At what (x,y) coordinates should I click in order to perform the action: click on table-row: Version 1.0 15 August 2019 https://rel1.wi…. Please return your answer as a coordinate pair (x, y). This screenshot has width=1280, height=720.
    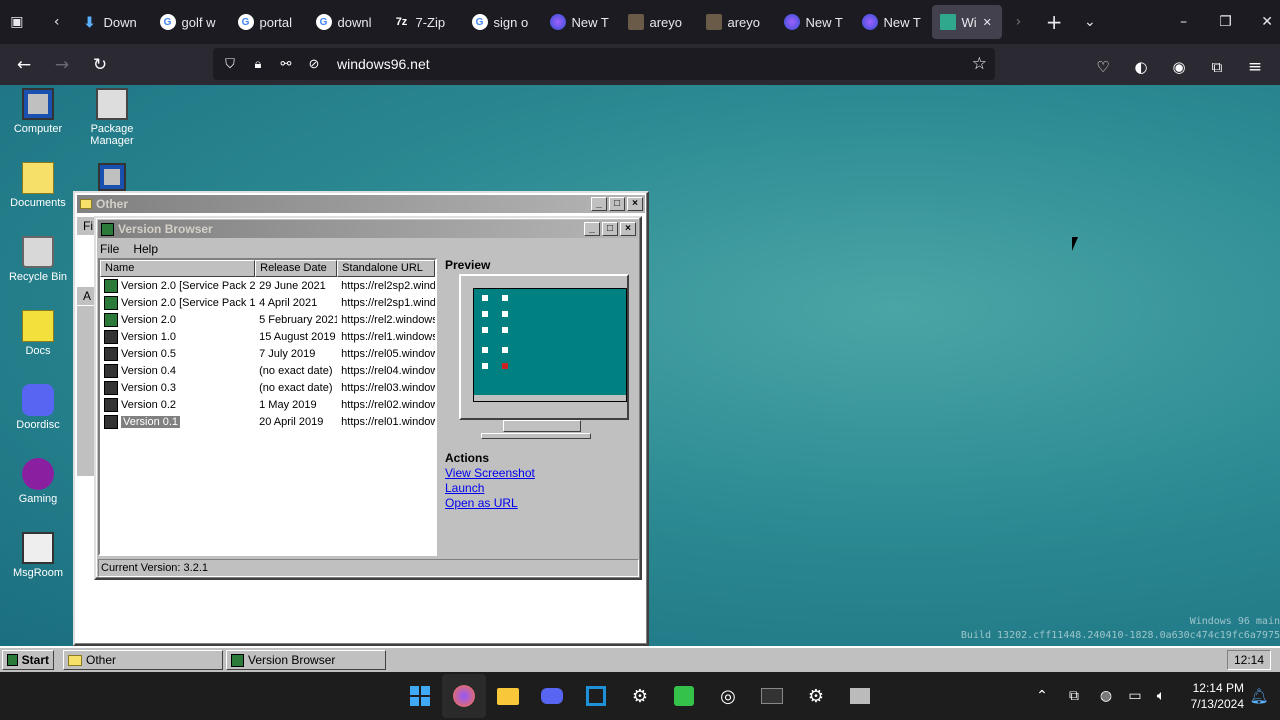
    Looking at the image, I should click on (267, 336).